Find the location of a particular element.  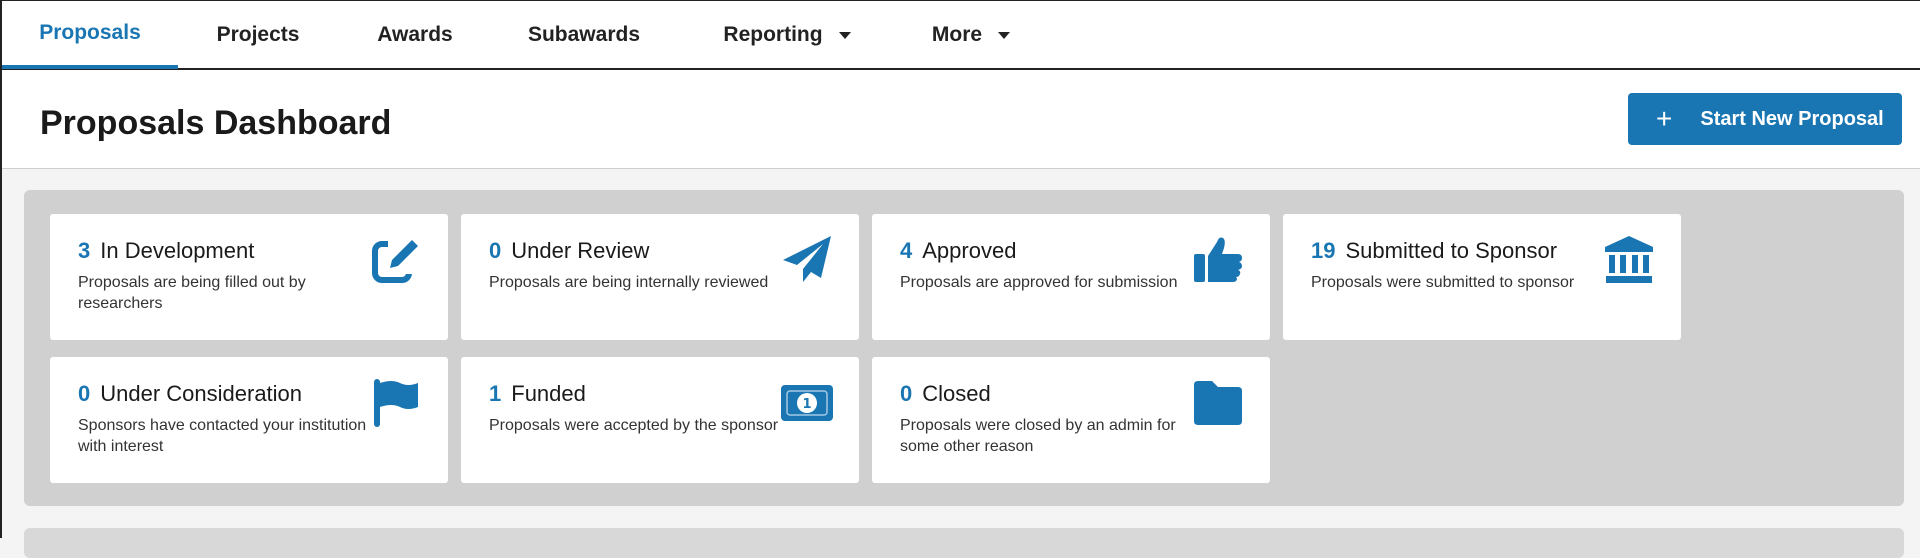

card-label: Approved is located at coordinates (969, 250).